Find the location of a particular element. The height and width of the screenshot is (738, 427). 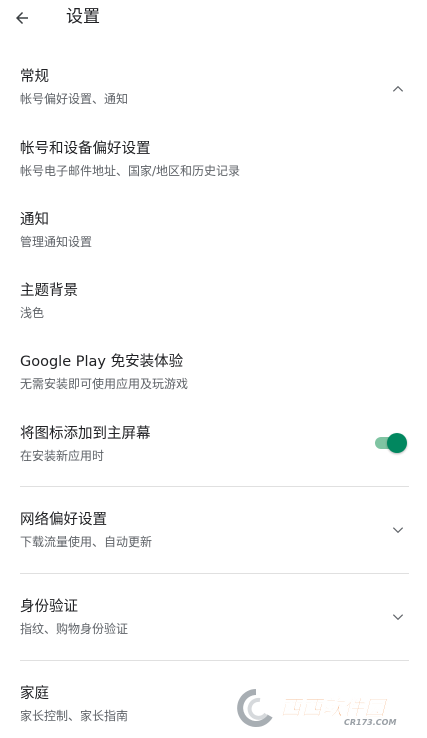

section-general-title: 常规 is located at coordinates (34, 77).